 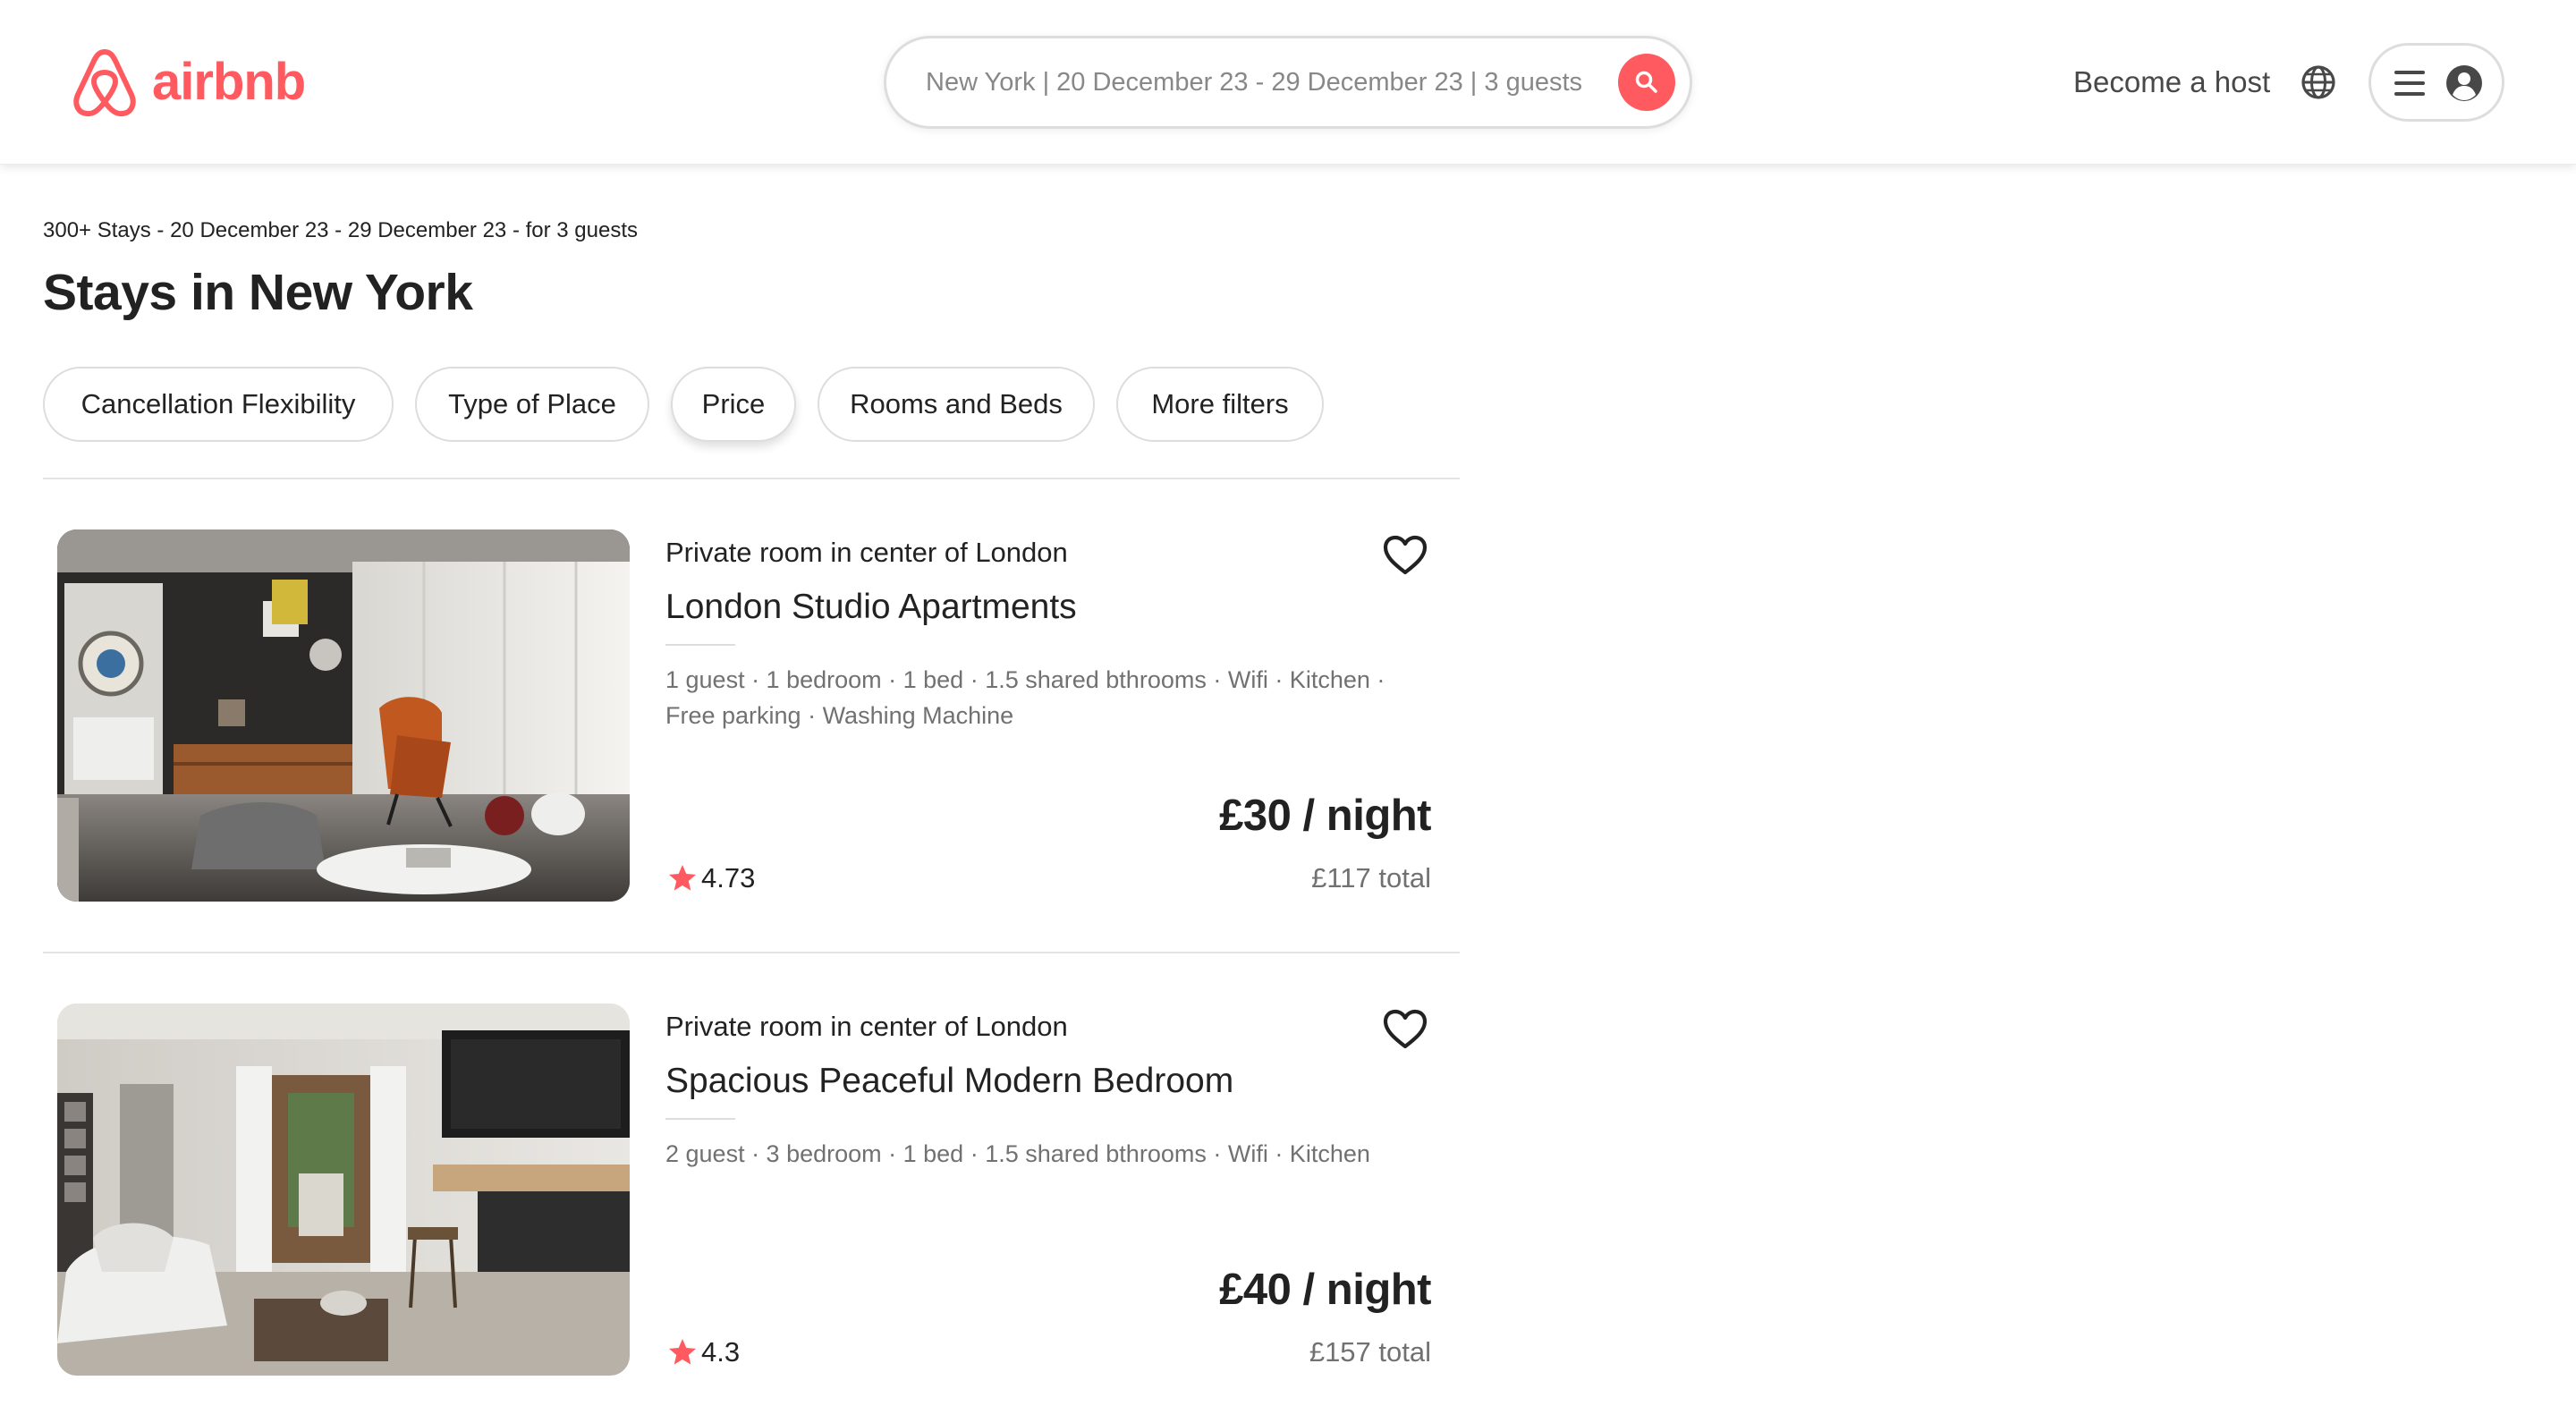 What do you see at coordinates (1325, 816) in the screenshot?
I see `listing-price: £30 / night` at bounding box center [1325, 816].